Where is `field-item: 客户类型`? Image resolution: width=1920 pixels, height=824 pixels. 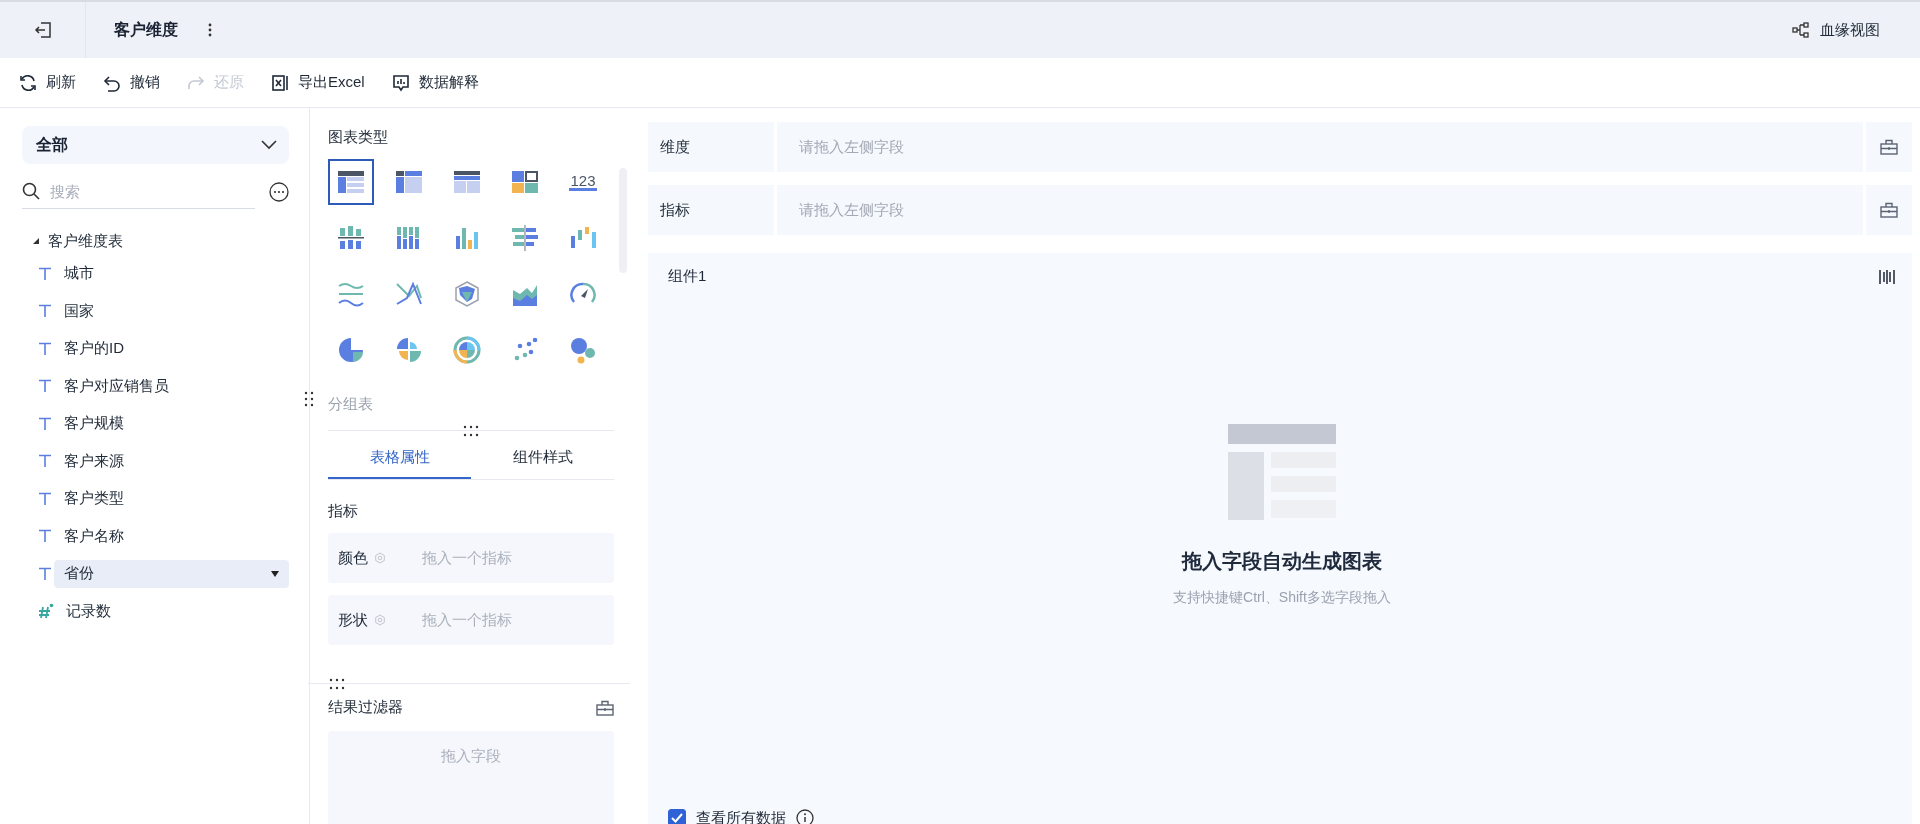 field-item: 客户类型 is located at coordinates (171, 498).